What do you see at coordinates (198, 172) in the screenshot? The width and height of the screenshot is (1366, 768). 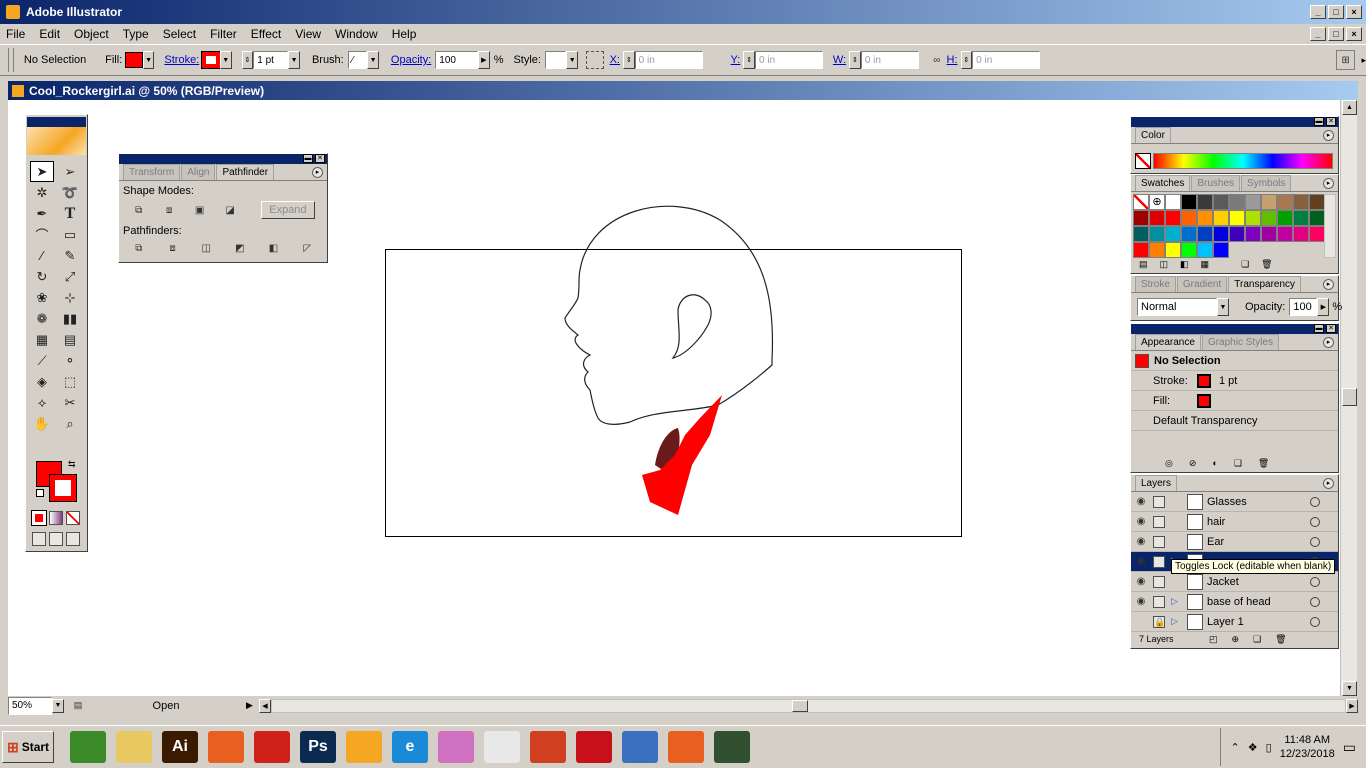 I see `tab-align: Align` at bounding box center [198, 172].